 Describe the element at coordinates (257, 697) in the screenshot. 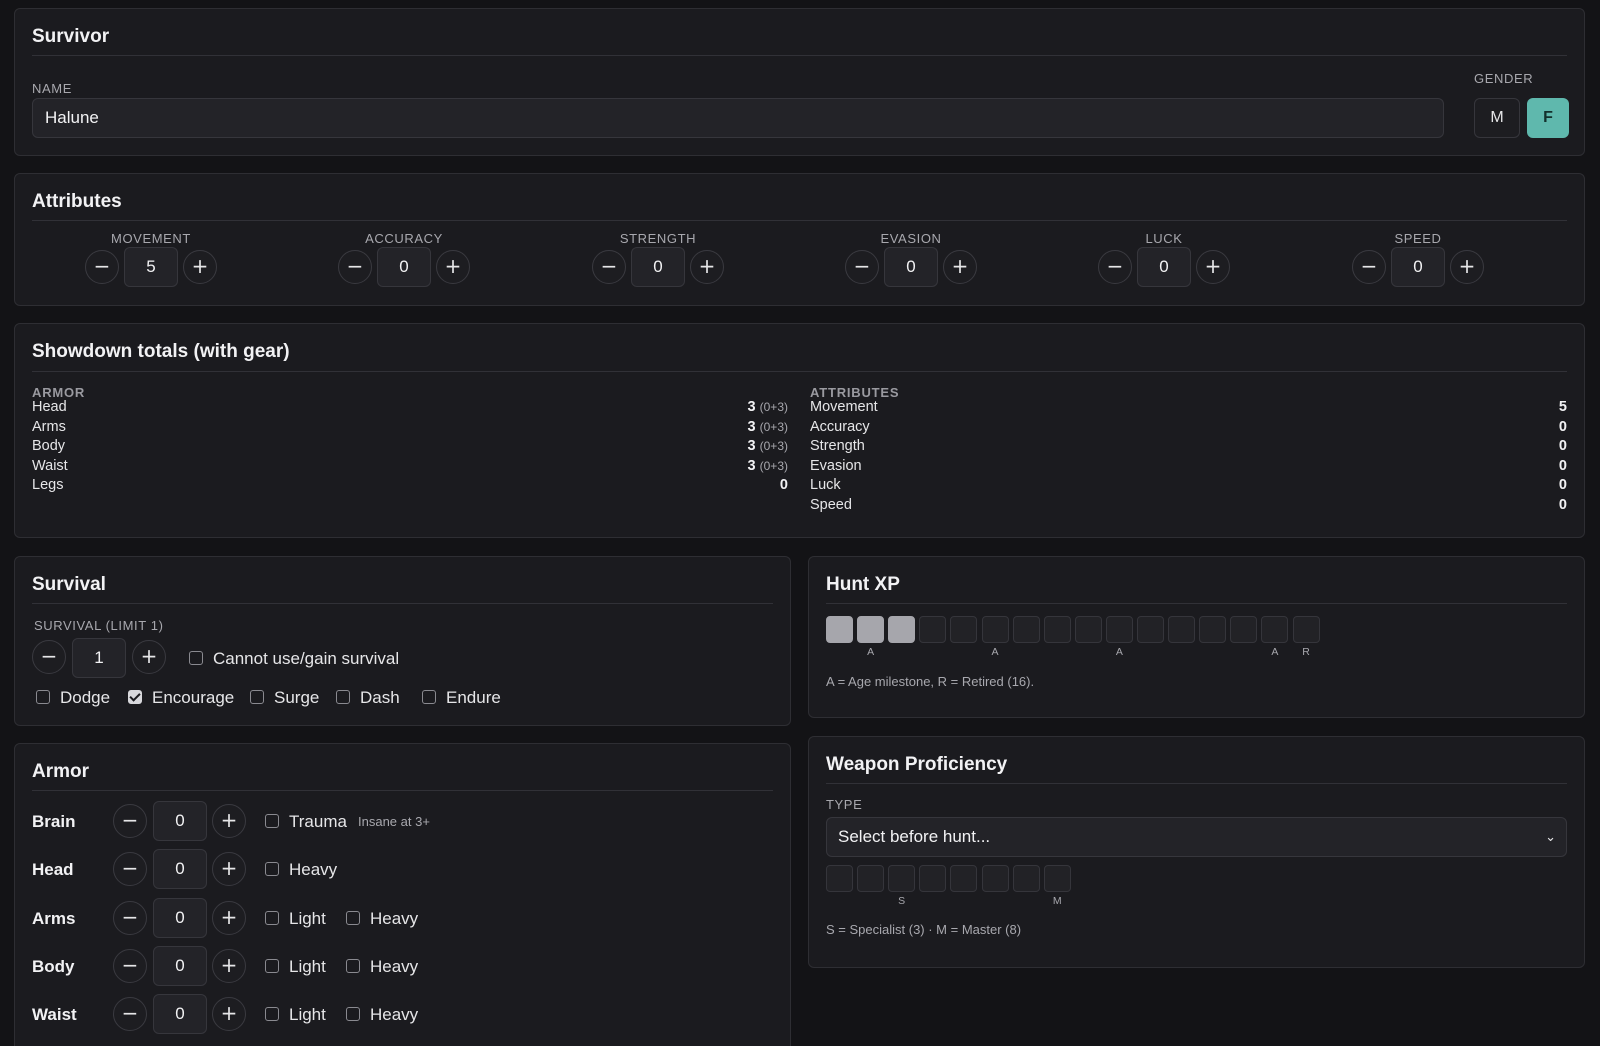

I see `surge-checkbox` at that location.